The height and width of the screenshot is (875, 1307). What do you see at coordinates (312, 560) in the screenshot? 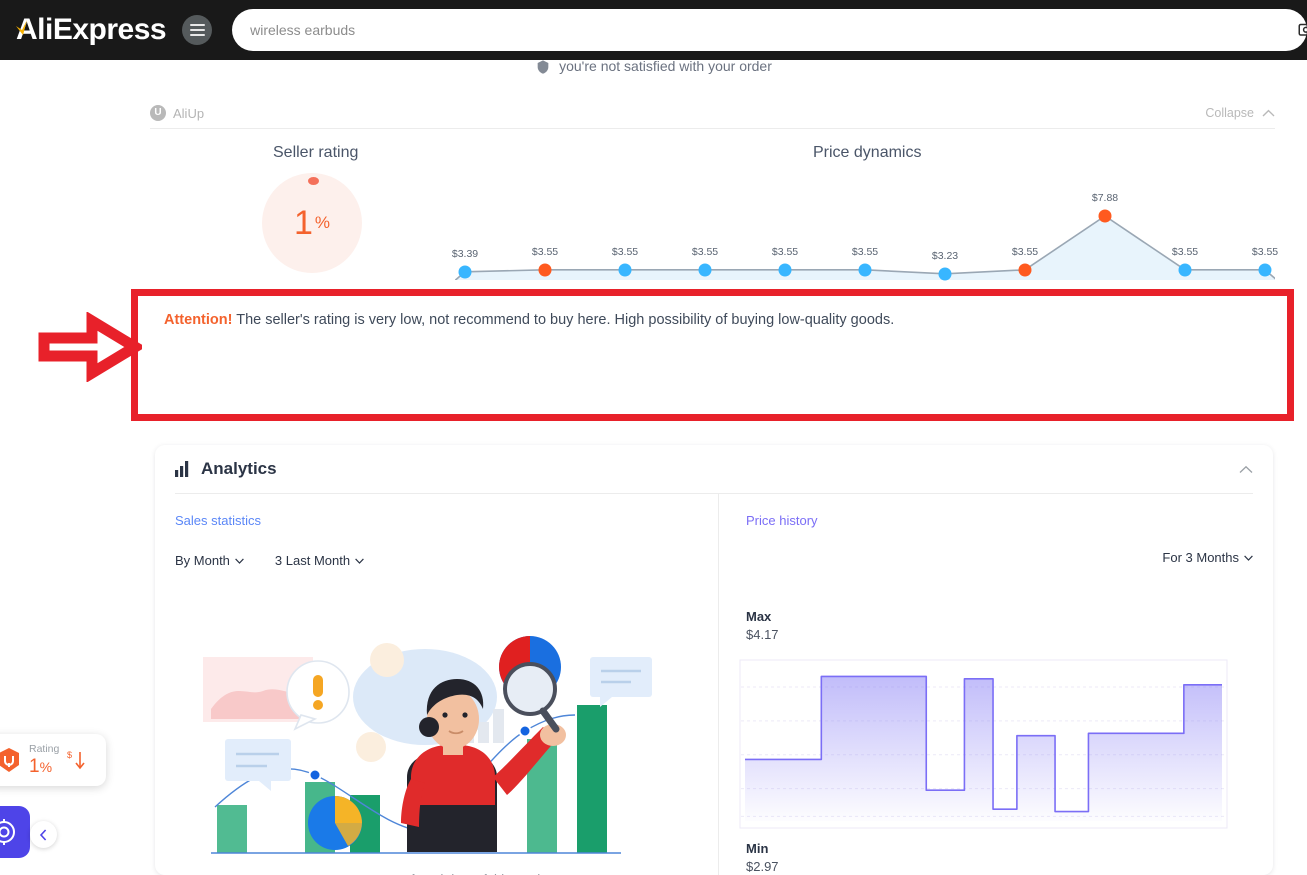
I see `filter-period-label: 3 Last Month` at bounding box center [312, 560].